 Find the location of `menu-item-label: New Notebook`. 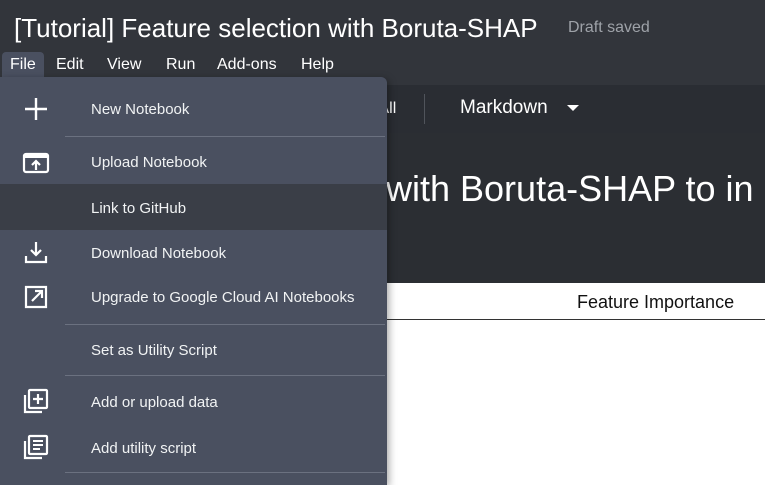

menu-item-label: New Notebook is located at coordinates (140, 109).